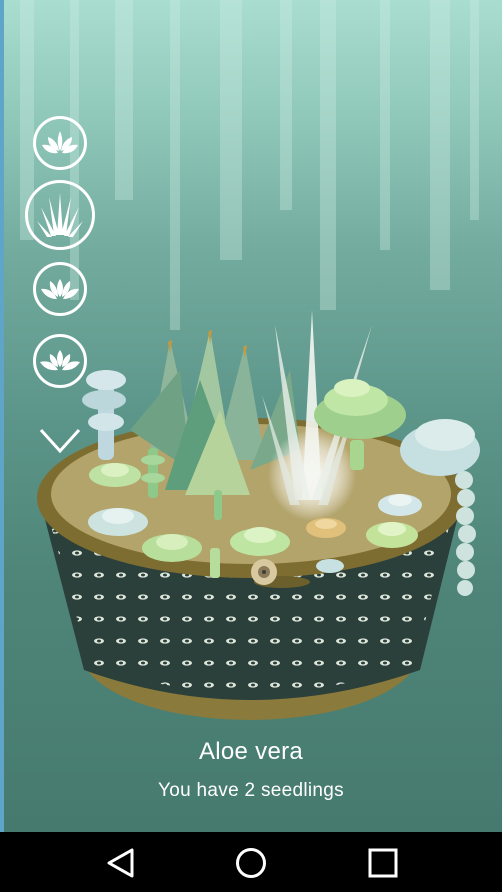  I want to click on back-triangle-icon, so click(121, 863).